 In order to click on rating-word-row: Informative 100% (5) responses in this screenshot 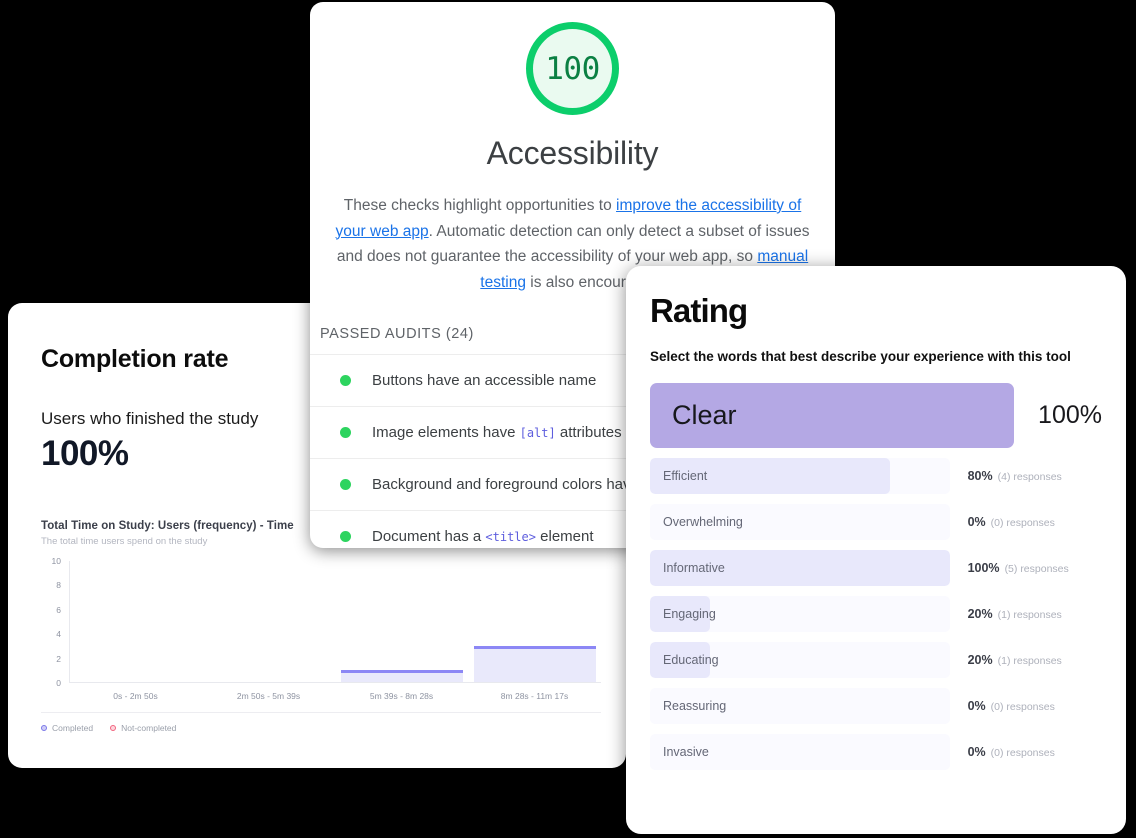, I will do `click(876, 568)`.